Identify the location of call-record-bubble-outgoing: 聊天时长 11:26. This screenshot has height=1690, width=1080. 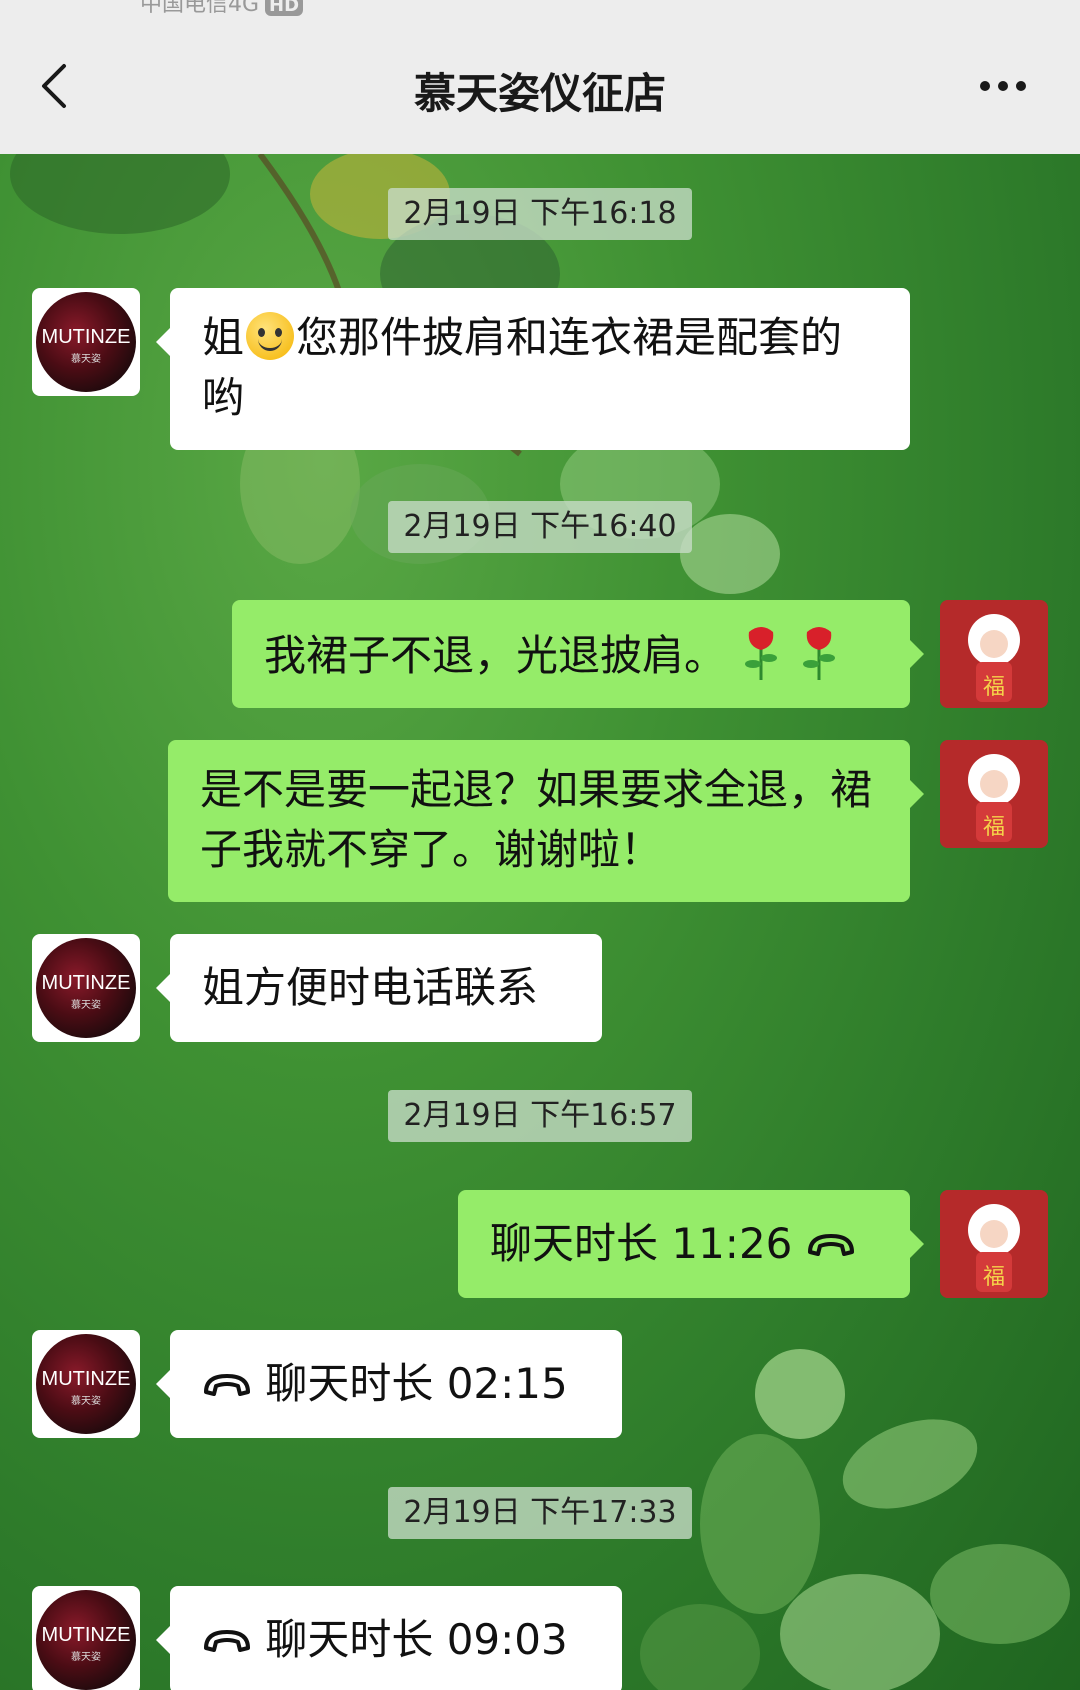
(691, 1244).